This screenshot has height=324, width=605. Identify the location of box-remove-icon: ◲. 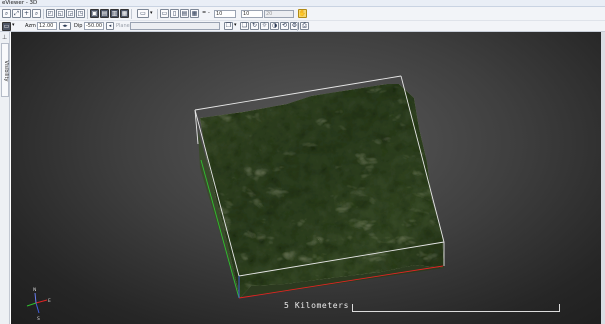
(70, 13).